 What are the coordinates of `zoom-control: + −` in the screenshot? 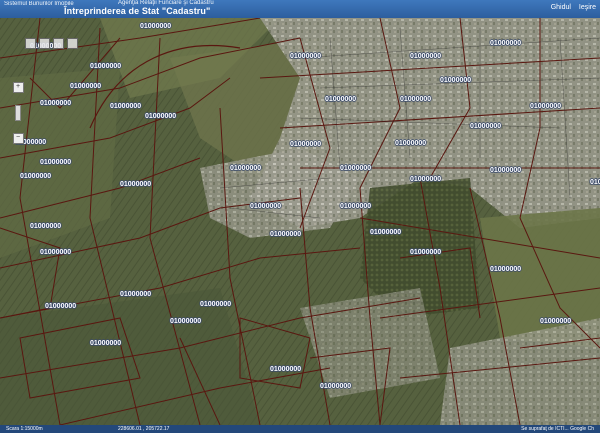 It's located at (18, 113).